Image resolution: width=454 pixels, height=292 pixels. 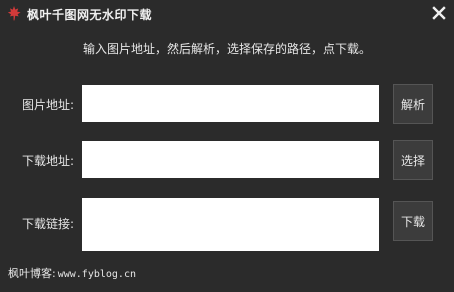 I want to click on blog-label: 枫叶博客:, so click(x=32, y=273).